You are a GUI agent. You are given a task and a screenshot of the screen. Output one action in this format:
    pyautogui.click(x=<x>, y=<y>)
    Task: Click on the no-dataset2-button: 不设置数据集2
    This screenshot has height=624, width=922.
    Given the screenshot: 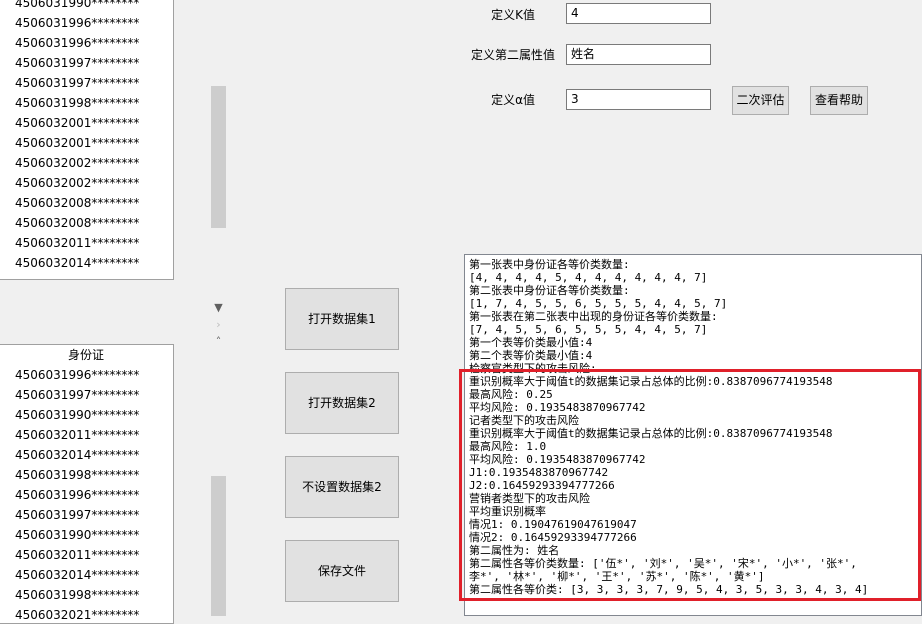 What is the action you would take?
    pyautogui.click(x=342, y=487)
    